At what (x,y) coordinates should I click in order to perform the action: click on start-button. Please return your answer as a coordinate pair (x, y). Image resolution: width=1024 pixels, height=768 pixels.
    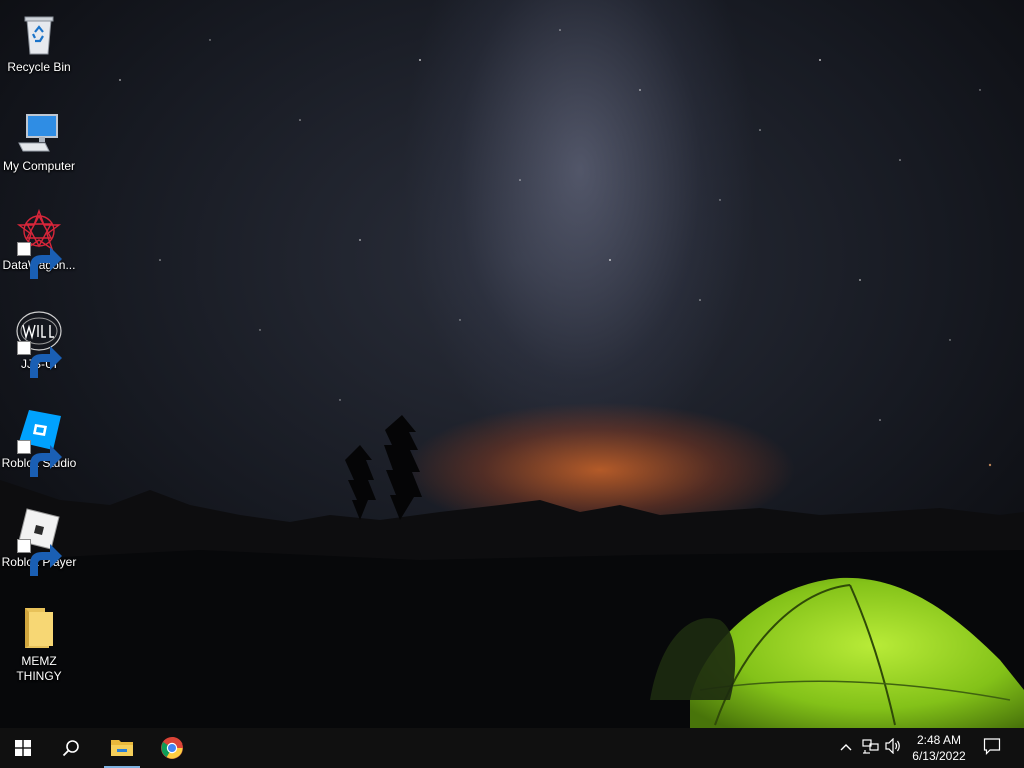
    Looking at the image, I should click on (23, 748).